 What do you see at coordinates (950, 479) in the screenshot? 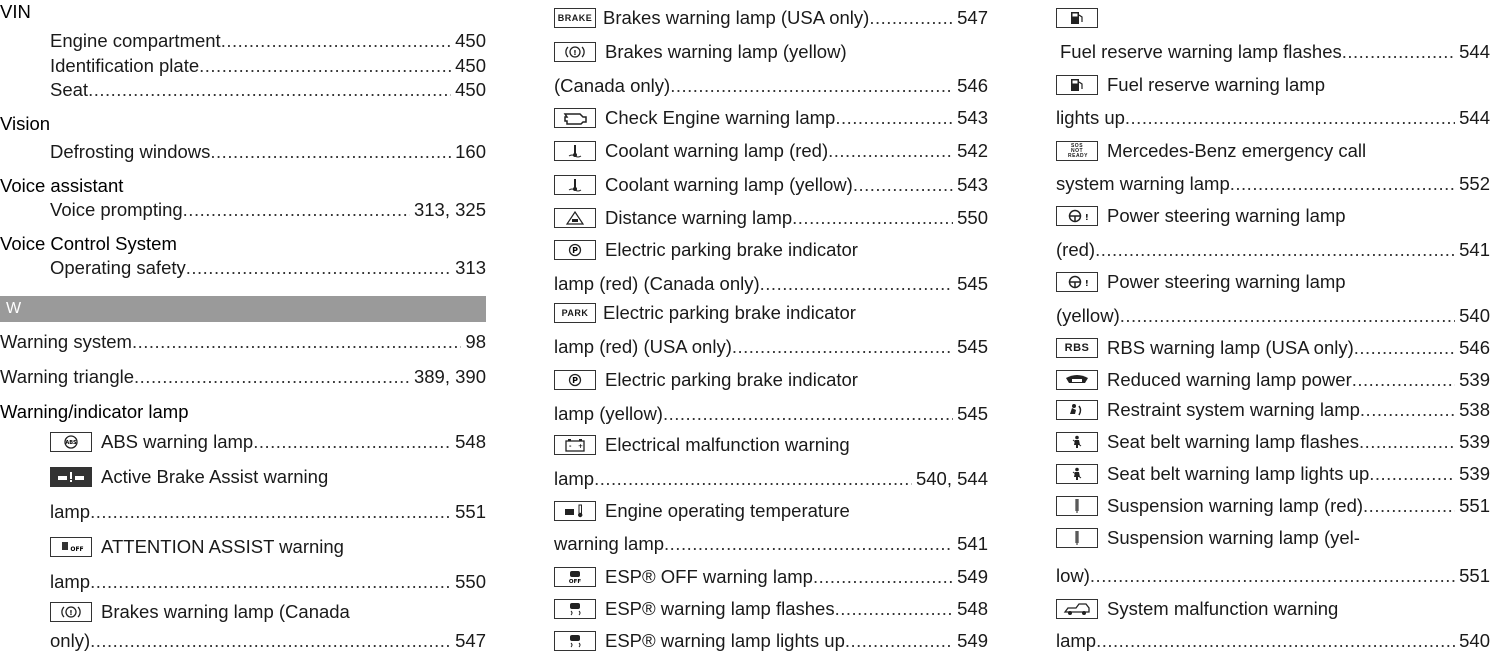
I see `page-ref: 540, 544` at bounding box center [950, 479].